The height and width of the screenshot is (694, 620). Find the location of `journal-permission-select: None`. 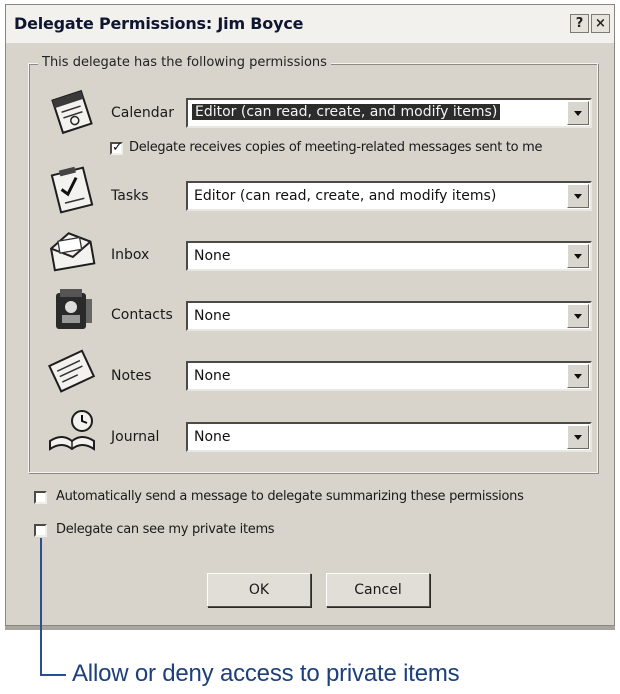

journal-permission-select: None is located at coordinates (389, 437).